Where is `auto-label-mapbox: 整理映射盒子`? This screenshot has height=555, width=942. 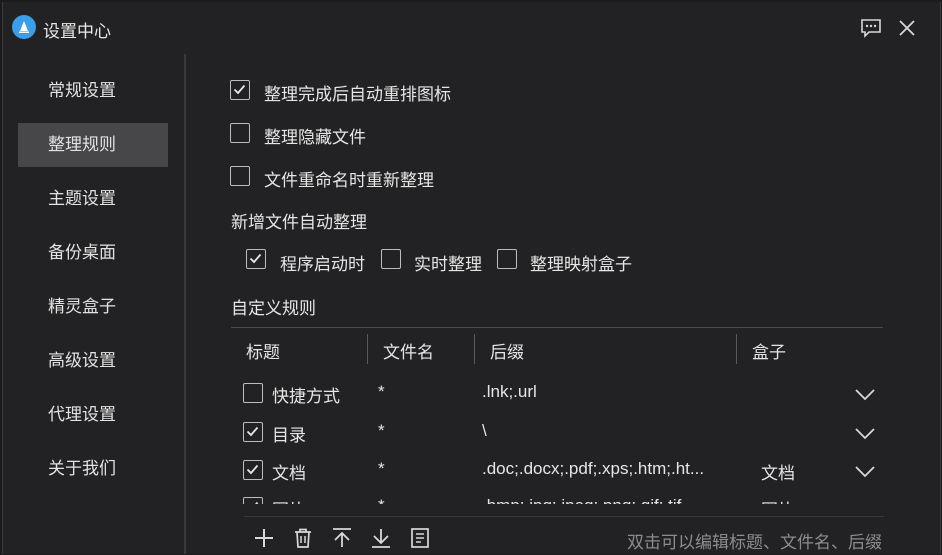
auto-label-mapbox: 整理映射盒子 is located at coordinates (581, 264).